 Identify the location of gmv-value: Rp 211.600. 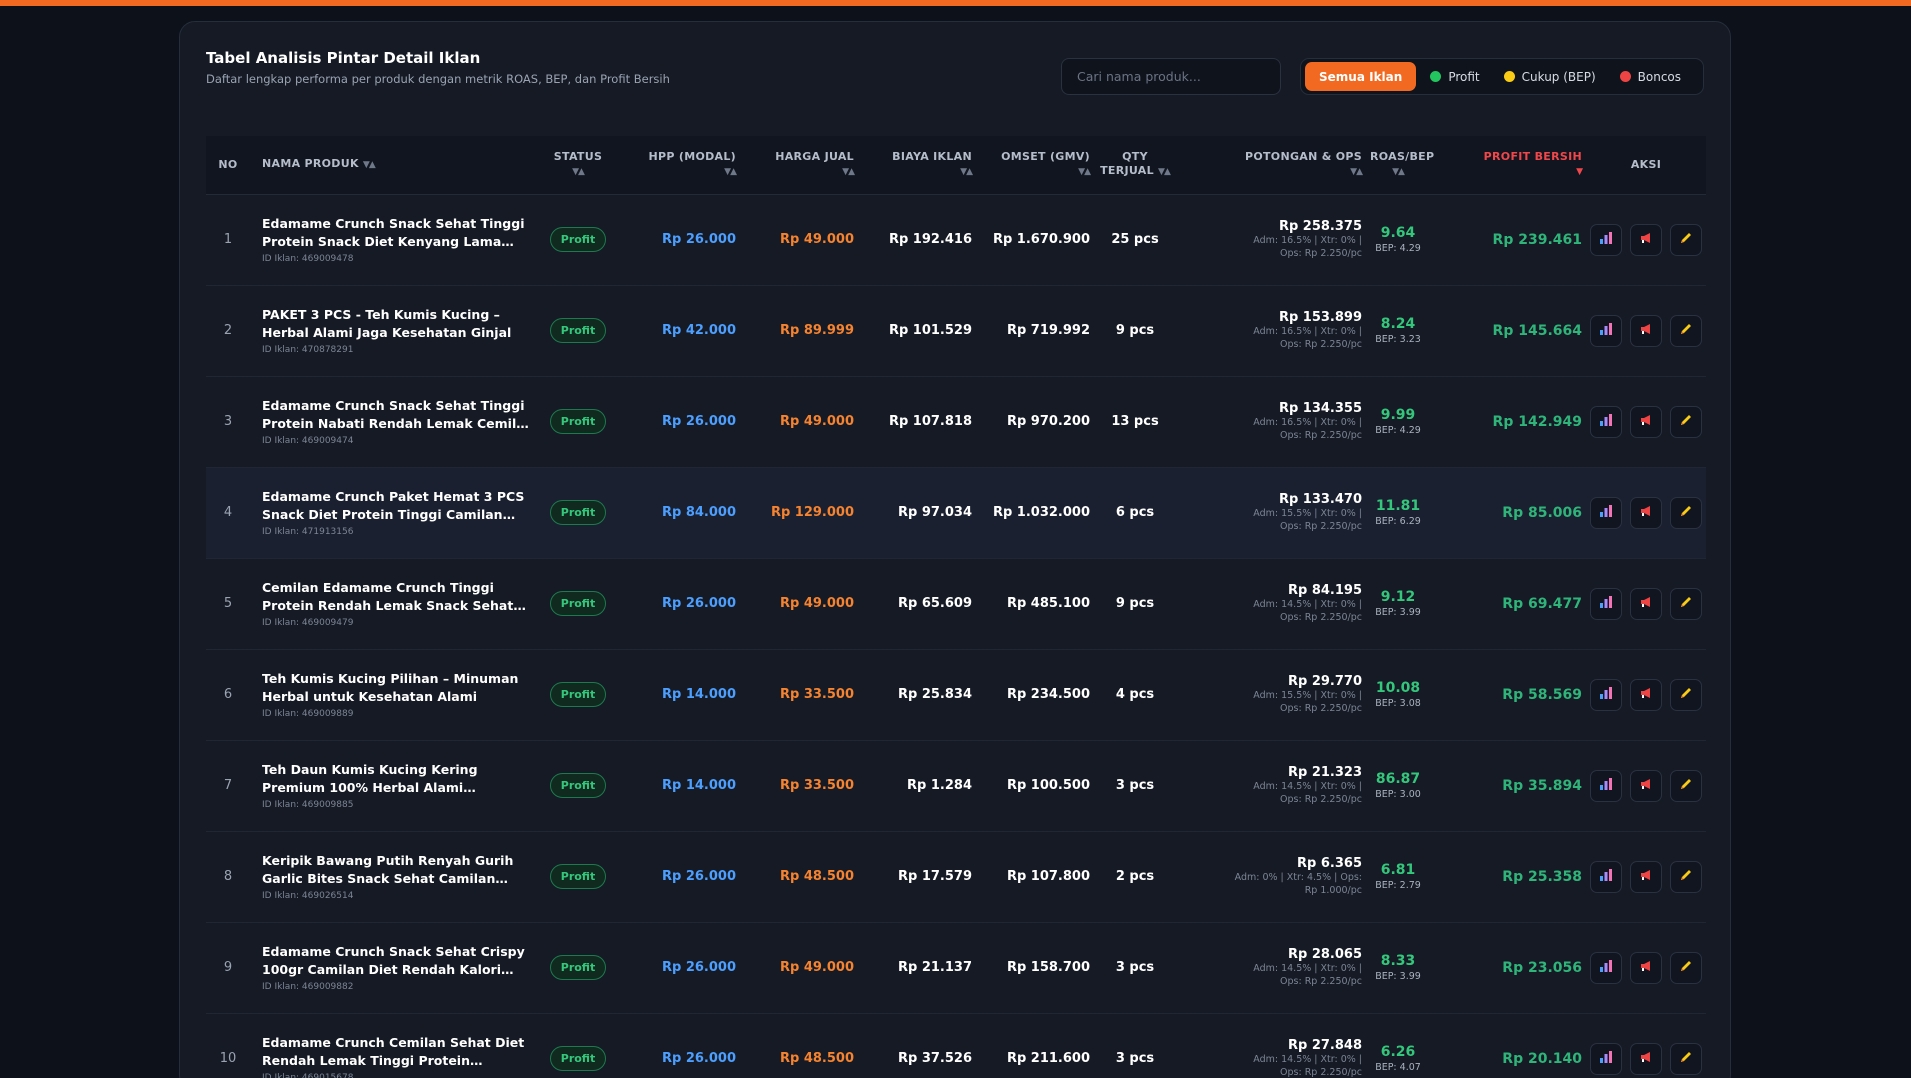
(1048, 1058).